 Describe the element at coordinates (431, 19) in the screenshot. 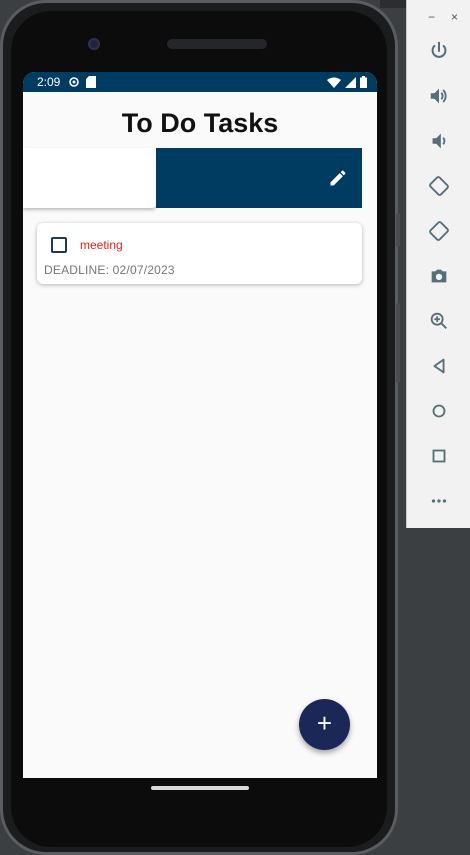

I see `minimize-button: −` at that location.